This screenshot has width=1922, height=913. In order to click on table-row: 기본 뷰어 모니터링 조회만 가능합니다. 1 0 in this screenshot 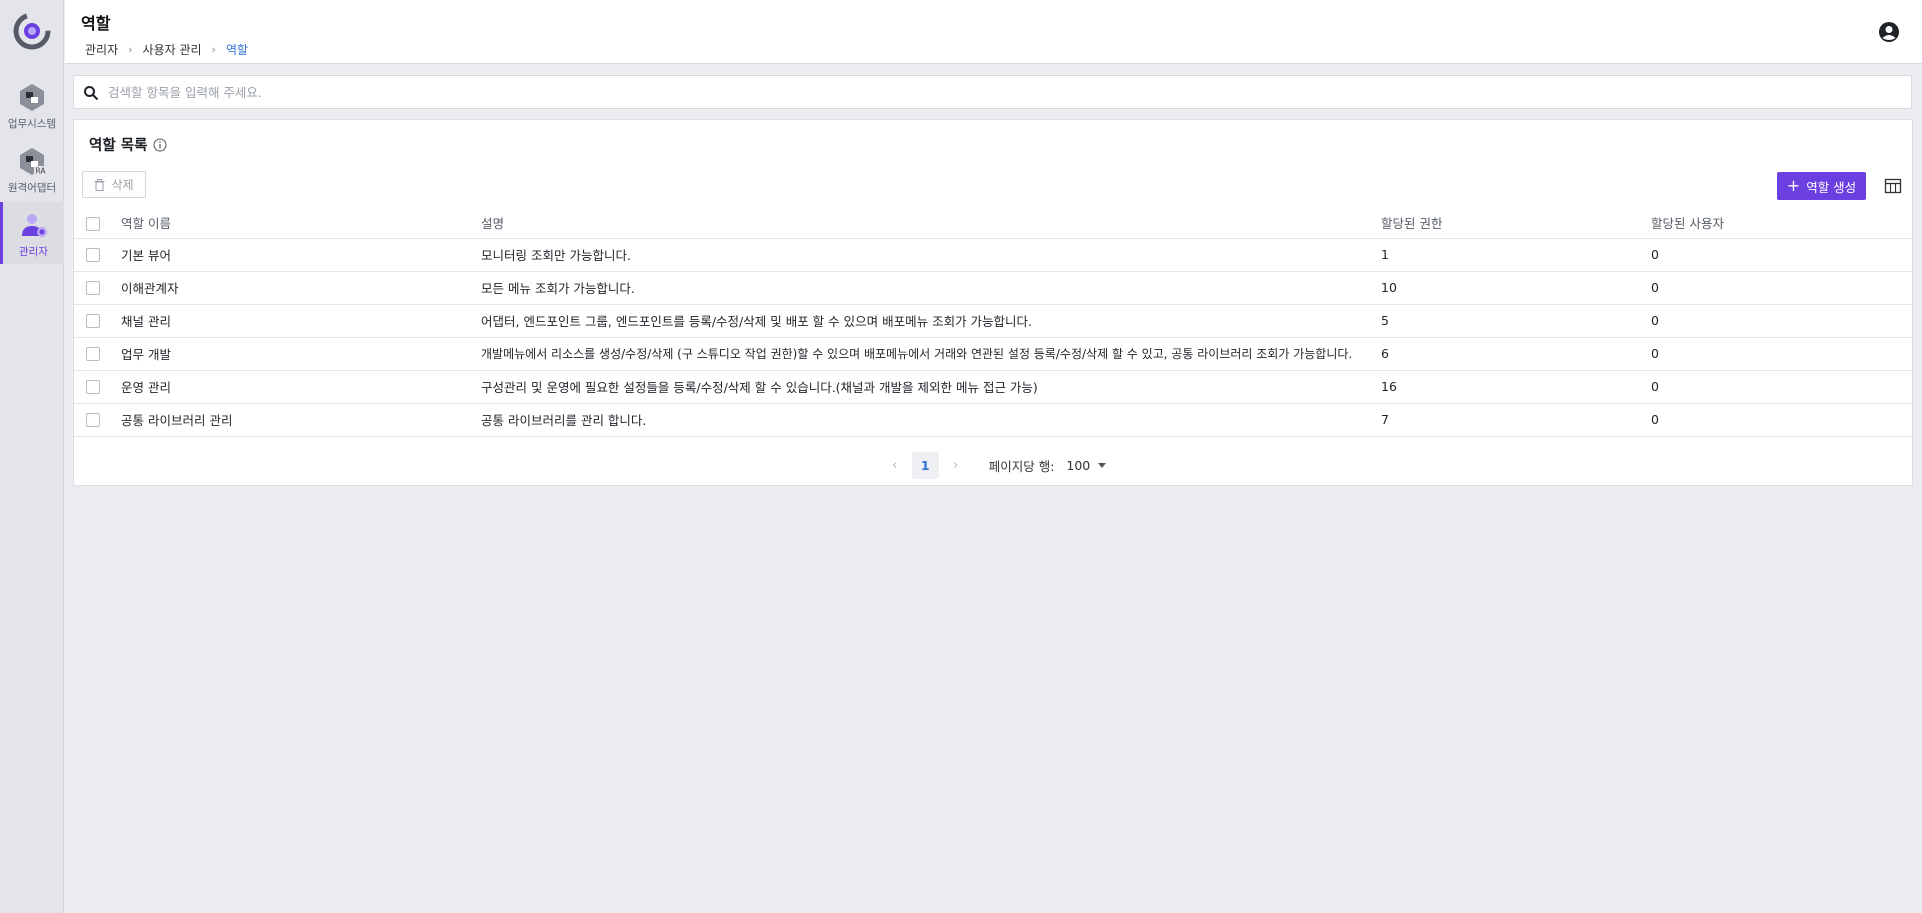, I will do `click(993, 255)`.